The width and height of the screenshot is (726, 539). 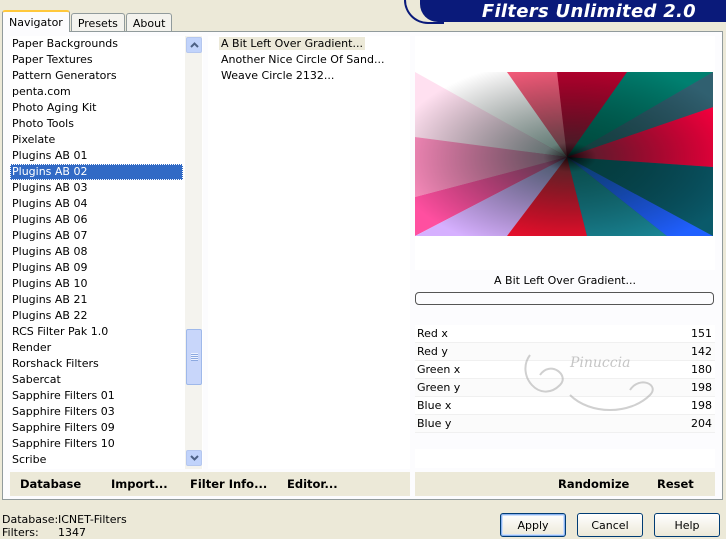 What do you see at coordinates (434, 405) in the screenshot?
I see `parameter-name: Blue x` at bounding box center [434, 405].